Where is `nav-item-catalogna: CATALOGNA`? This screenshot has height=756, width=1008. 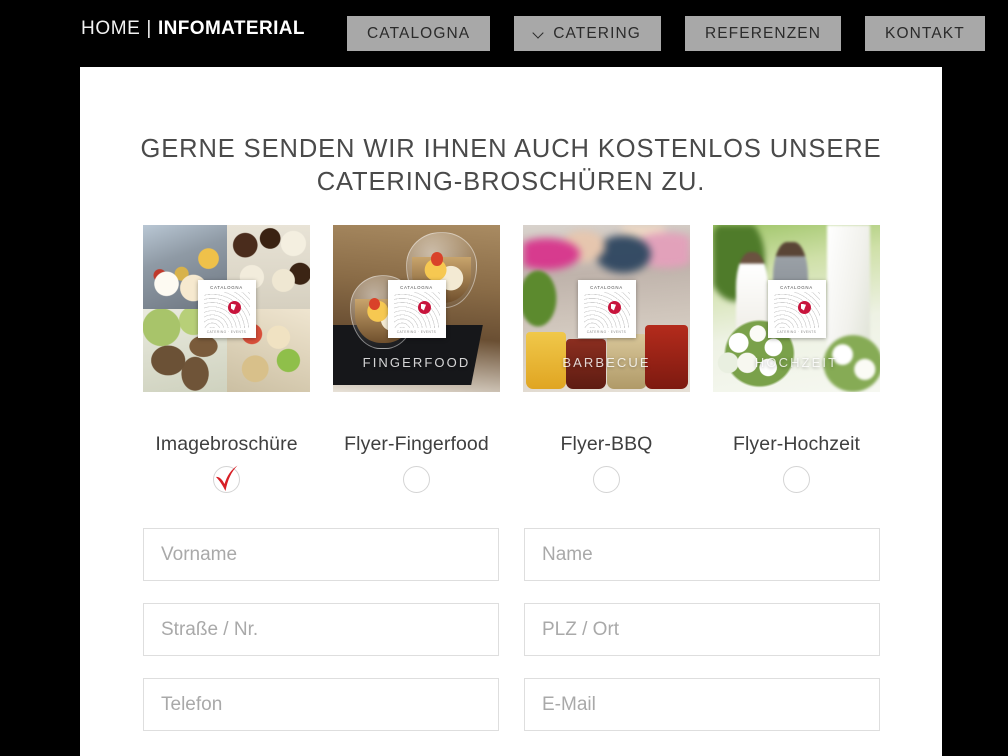
nav-item-catalogna: CATALOGNA is located at coordinates (419, 33).